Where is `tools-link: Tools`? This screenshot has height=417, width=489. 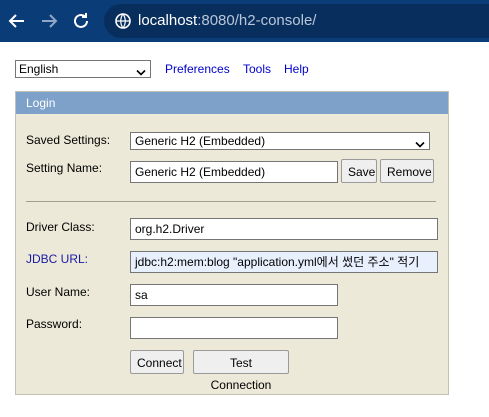 tools-link: Tools is located at coordinates (257, 69).